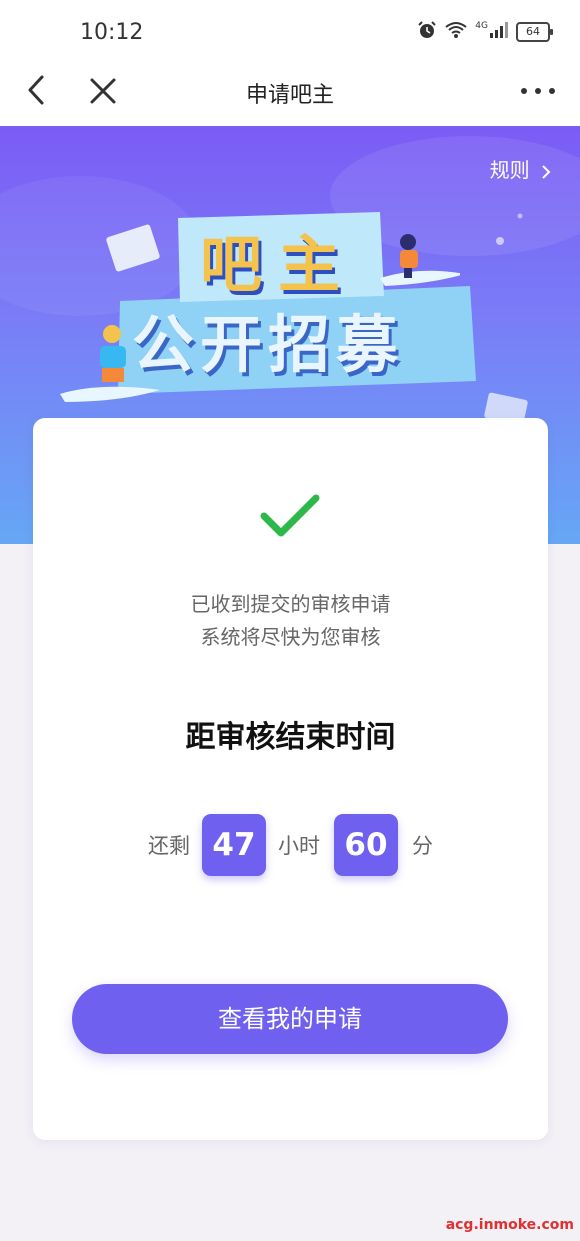  I want to click on battery-indicator: 64, so click(534, 32).